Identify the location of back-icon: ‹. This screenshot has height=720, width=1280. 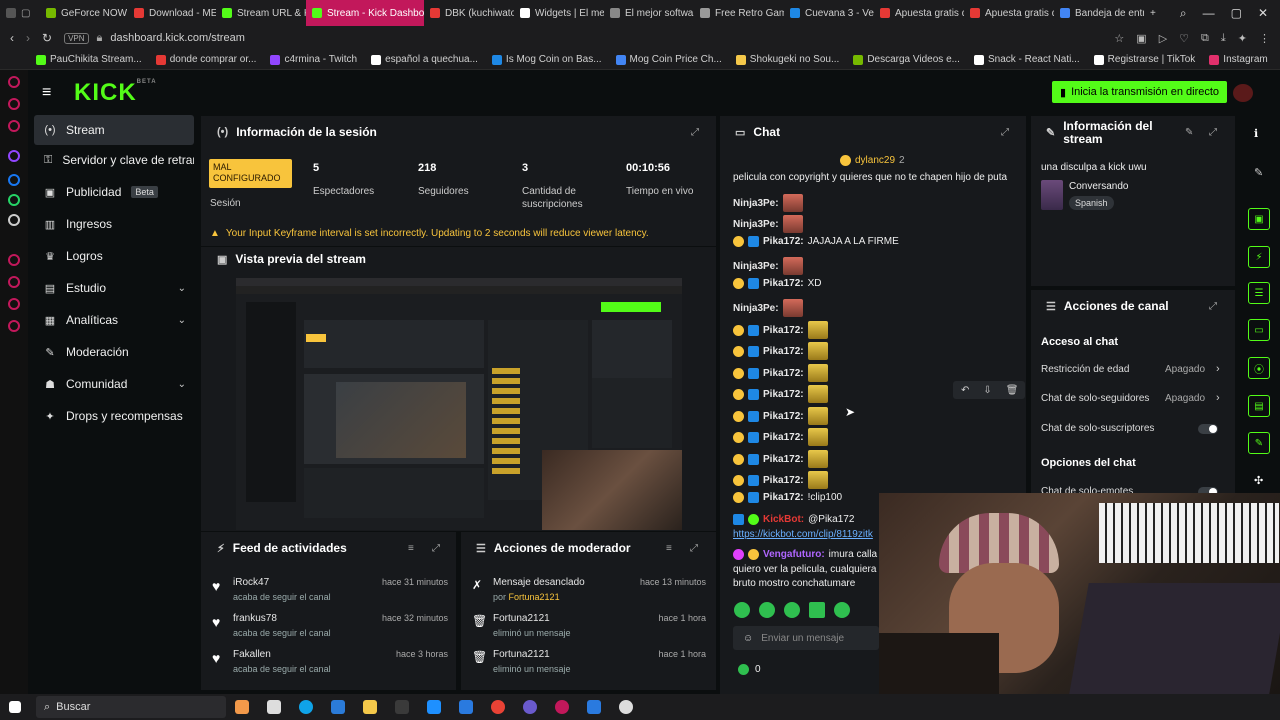
(12, 38).